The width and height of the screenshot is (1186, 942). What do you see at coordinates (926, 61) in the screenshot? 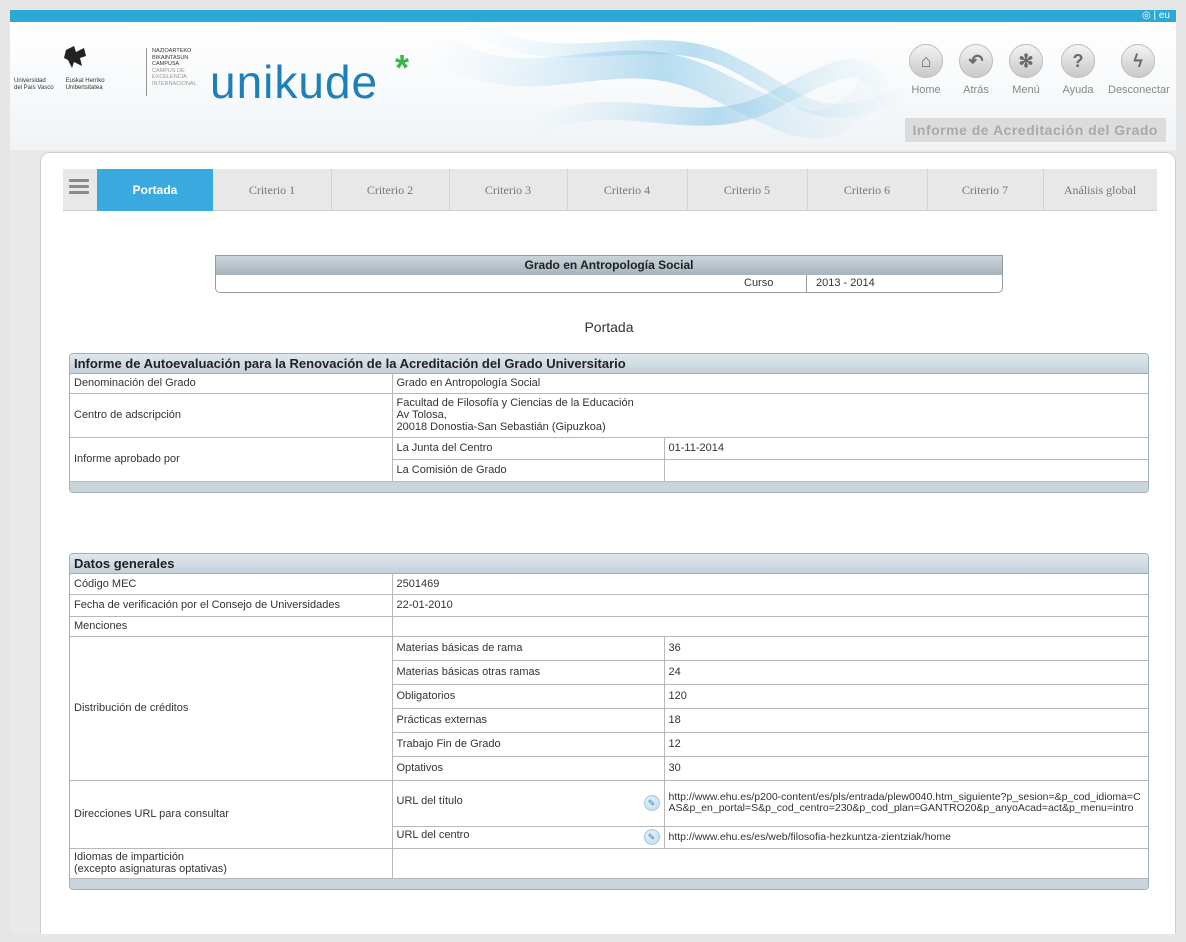
I see `home-icon: ⌂` at bounding box center [926, 61].